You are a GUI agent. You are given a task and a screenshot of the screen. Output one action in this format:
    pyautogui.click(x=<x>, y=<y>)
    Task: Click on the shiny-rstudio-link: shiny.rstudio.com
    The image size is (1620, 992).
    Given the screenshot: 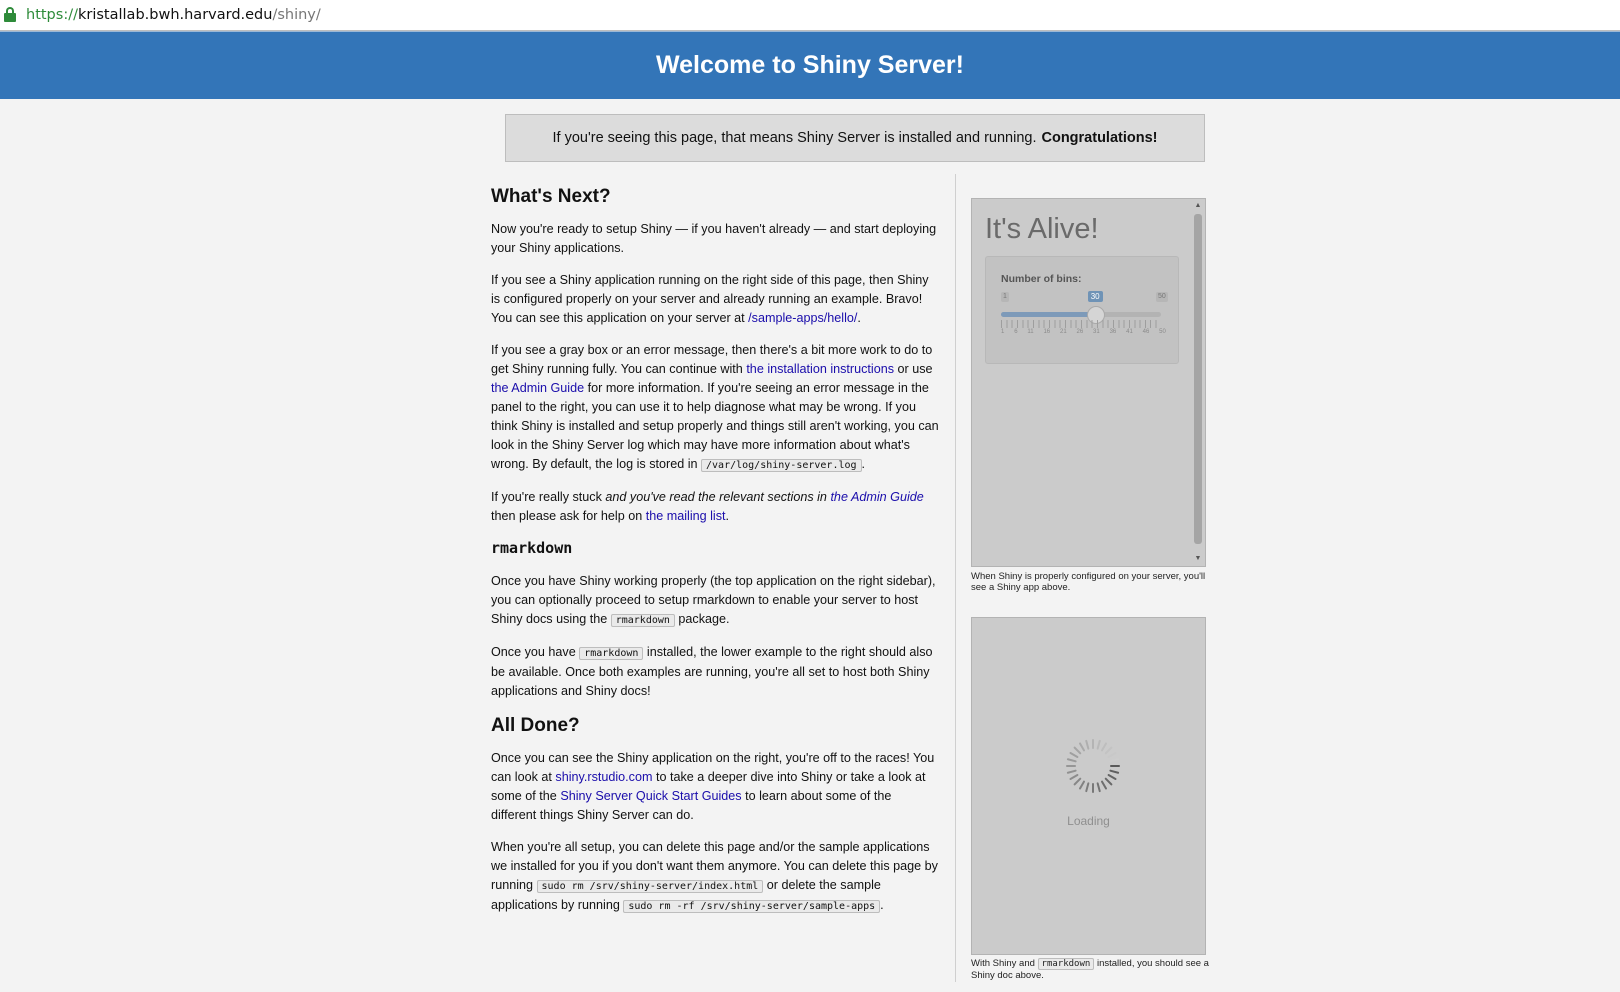 What is the action you would take?
    pyautogui.click(x=603, y=777)
    